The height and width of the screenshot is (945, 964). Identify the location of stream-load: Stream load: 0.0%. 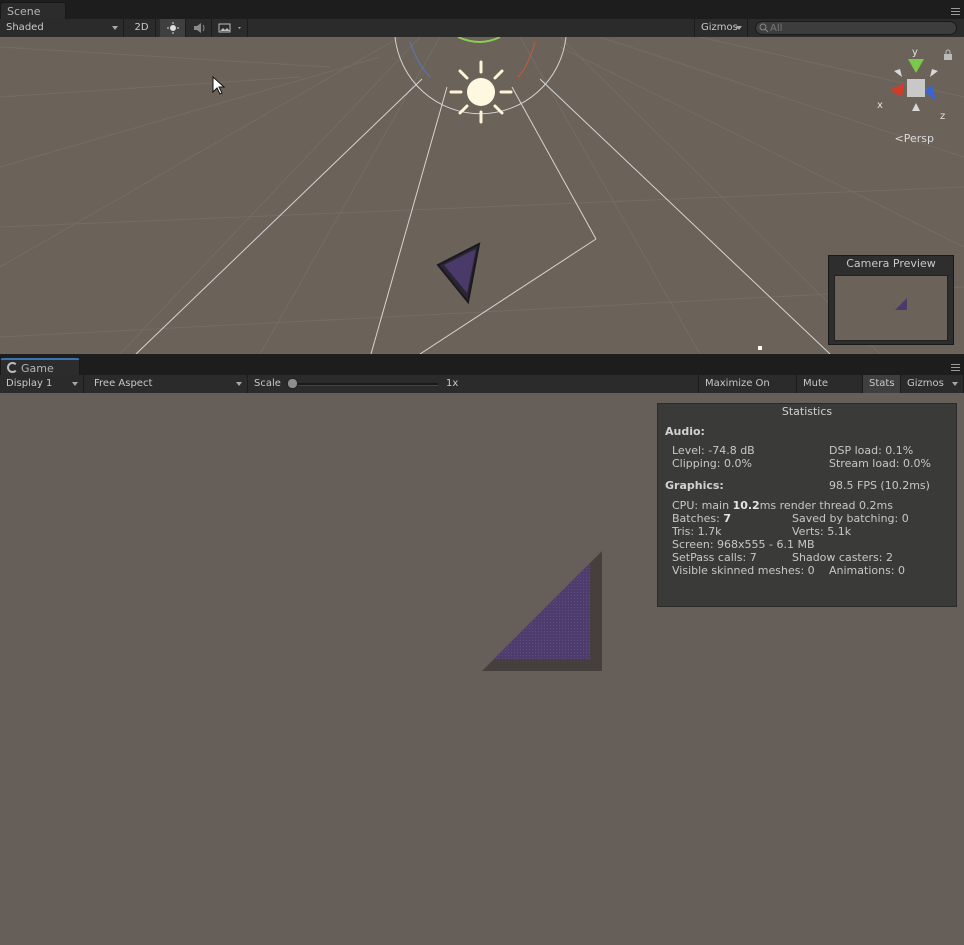
(880, 463).